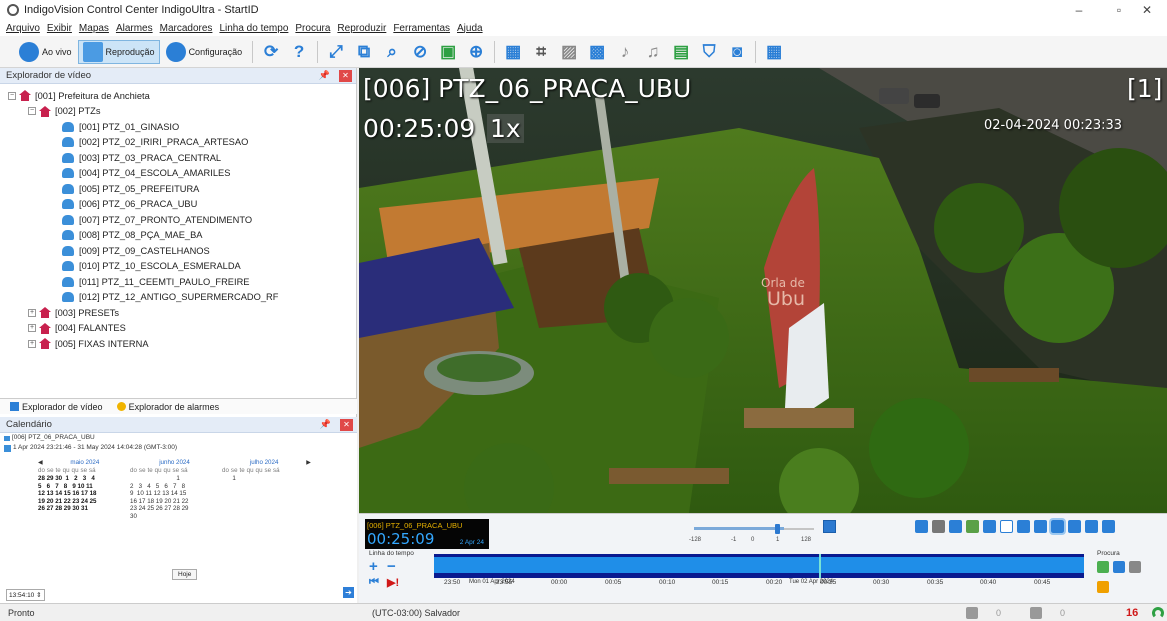 This screenshot has width=1167, height=621. Describe the element at coordinates (25, 595) in the screenshot. I see `time-spinner: 13:54:10 ⇕` at that location.